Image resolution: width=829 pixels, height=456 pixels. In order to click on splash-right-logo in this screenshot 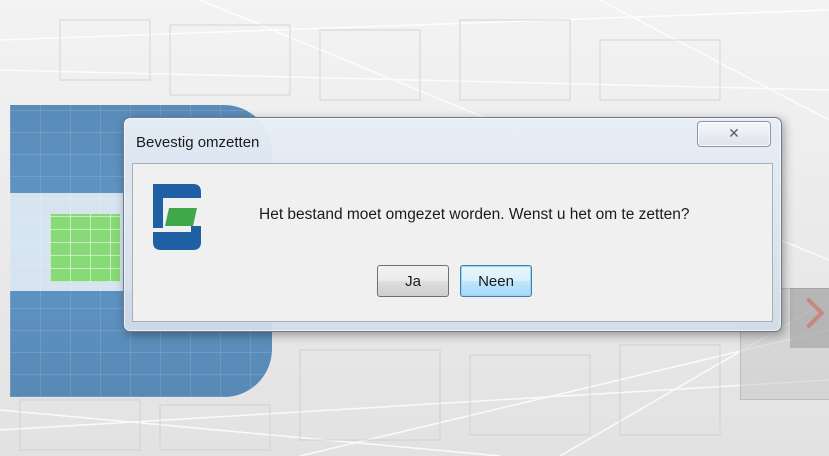, I will do `click(809, 318)`.